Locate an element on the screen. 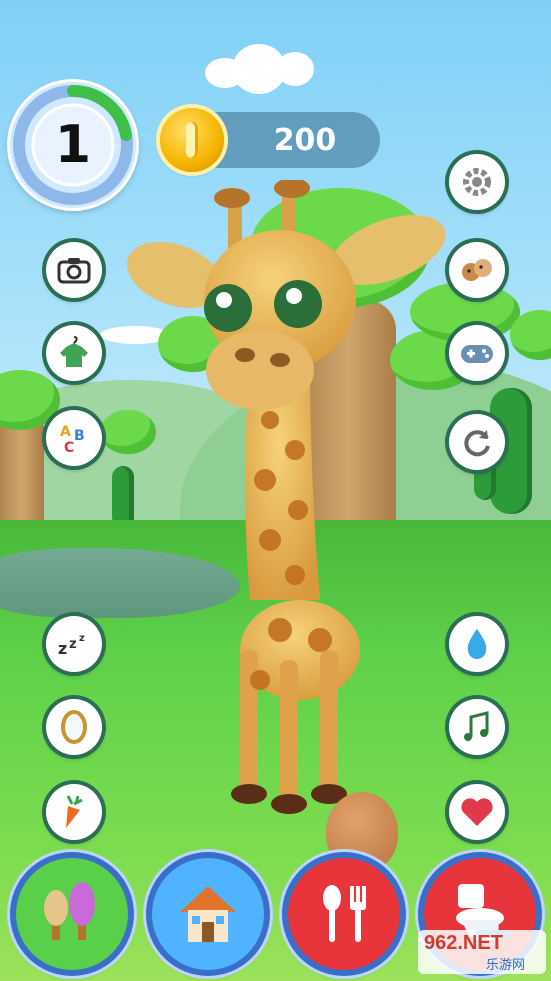  shirt-hanger-icon is located at coordinates (74, 351).